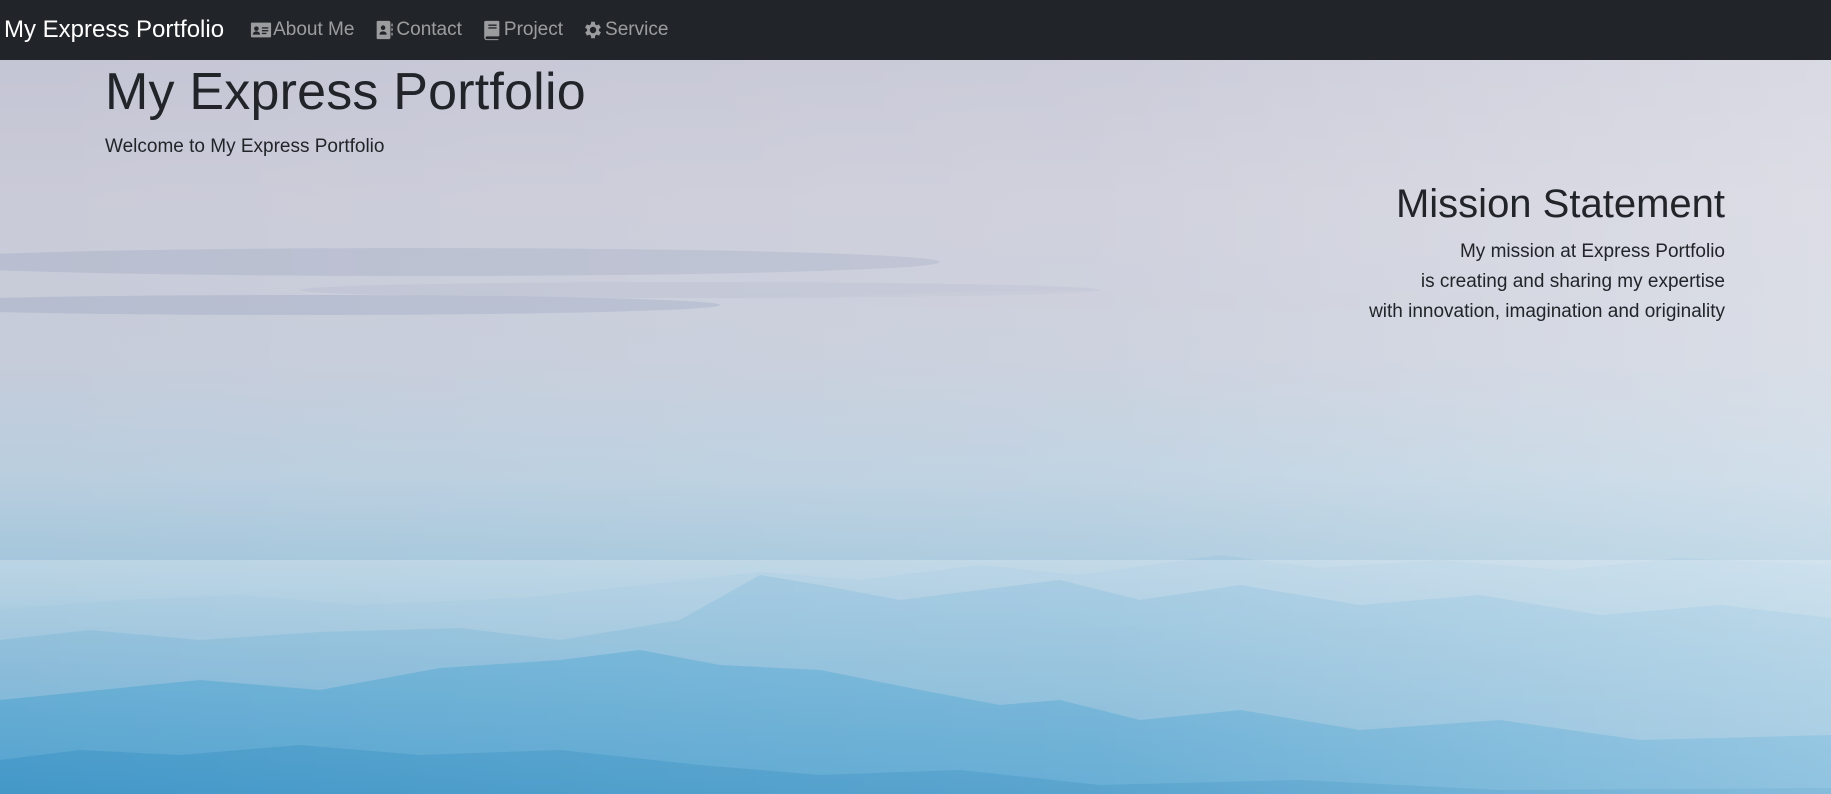  I want to click on page-title: My Express Portfolio, so click(345, 92).